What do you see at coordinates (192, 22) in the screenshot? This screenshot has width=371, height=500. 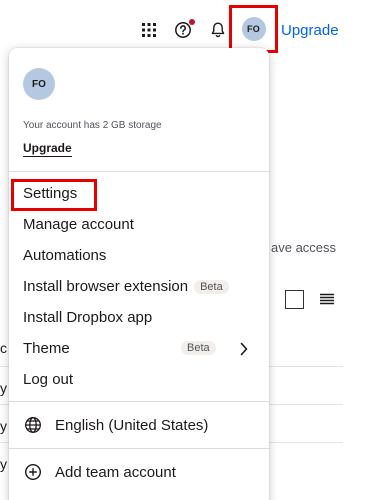 I see `notification-dot` at bounding box center [192, 22].